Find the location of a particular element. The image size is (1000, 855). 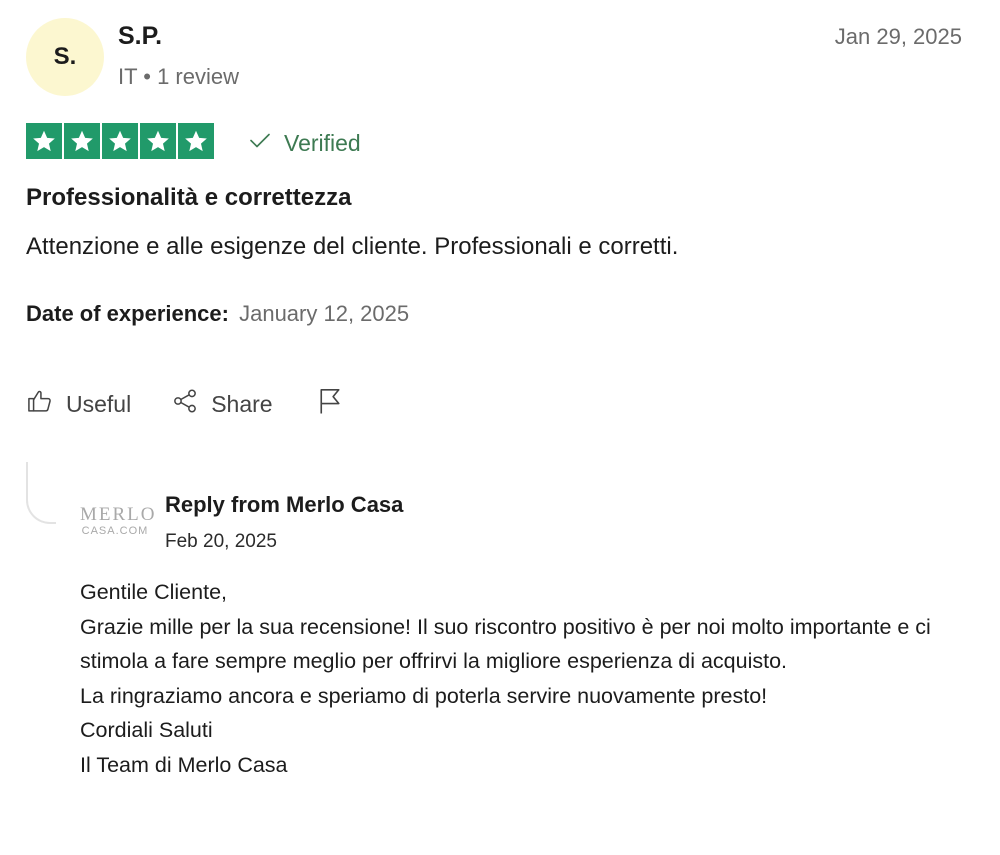

reply-line: Gentile Cliente, is located at coordinates (153, 592).